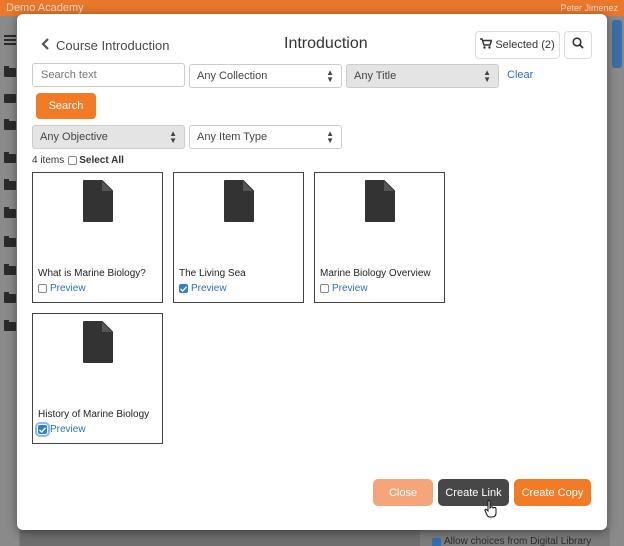 Image resolution: width=624 pixels, height=546 pixels. Describe the element at coordinates (422, 76) in the screenshot. I see `title-select: Any Title ▲ ▼` at that location.